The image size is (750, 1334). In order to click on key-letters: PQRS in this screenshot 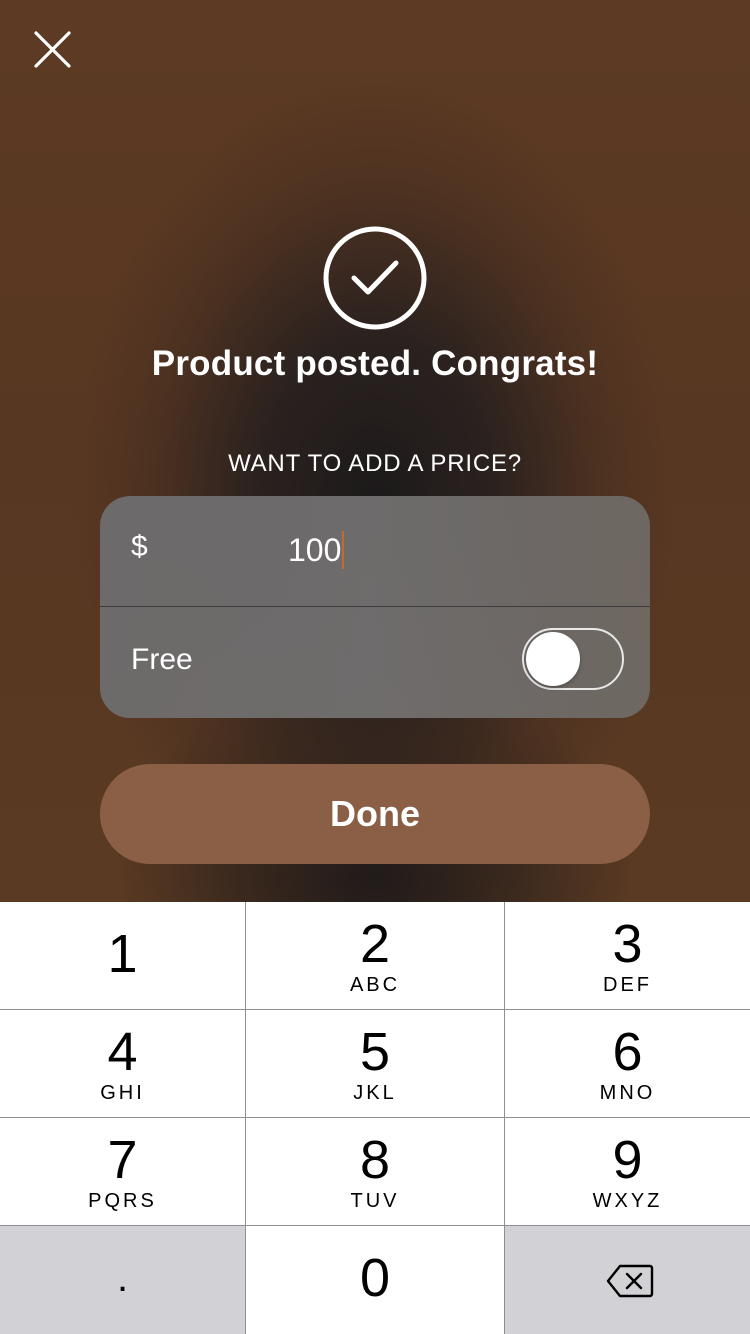, I will do `click(122, 1201)`.